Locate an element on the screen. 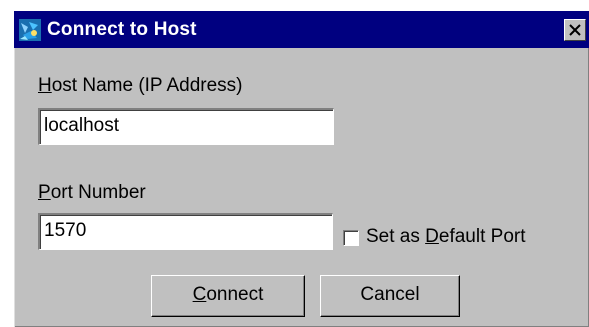 This screenshot has width=589, height=327. port-number-field is located at coordinates (185, 231).